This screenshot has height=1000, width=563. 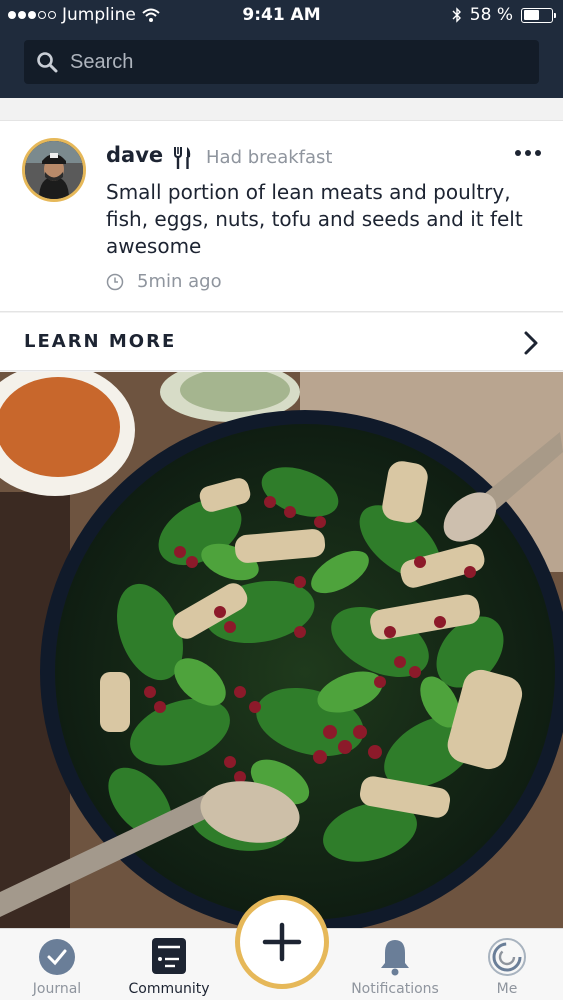 I want to click on bluetooth-icon, so click(x=456, y=15).